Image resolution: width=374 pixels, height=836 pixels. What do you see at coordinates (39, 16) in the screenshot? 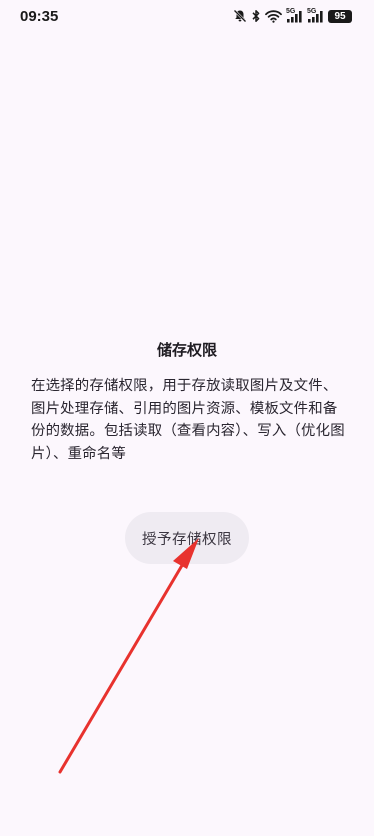
I see `status-time: 09:35` at bounding box center [39, 16].